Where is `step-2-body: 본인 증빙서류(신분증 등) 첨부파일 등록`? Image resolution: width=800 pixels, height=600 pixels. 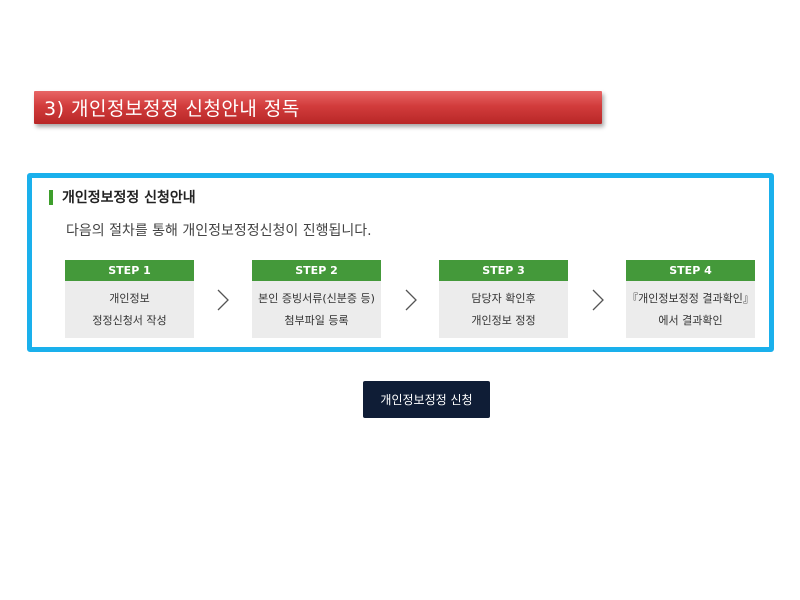
step-2-body: 본인 증빙서류(신분증 등) 첨부파일 등록 is located at coordinates (316, 306).